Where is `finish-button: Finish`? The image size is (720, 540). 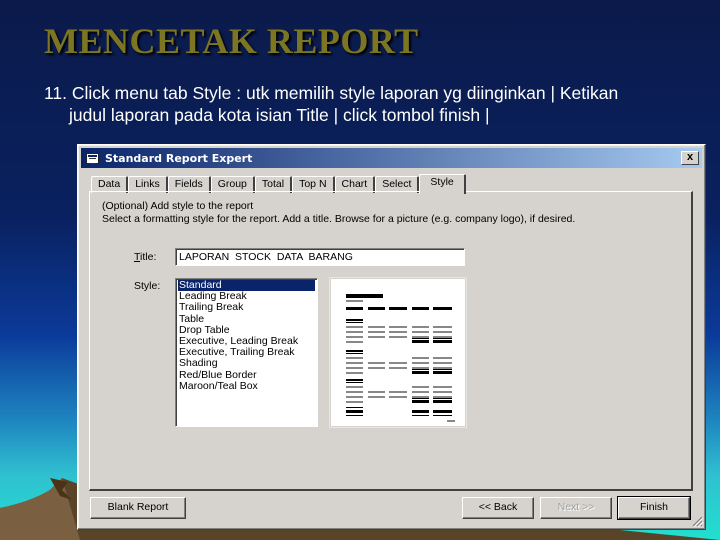 finish-button: Finish is located at coordinates (654, 508).